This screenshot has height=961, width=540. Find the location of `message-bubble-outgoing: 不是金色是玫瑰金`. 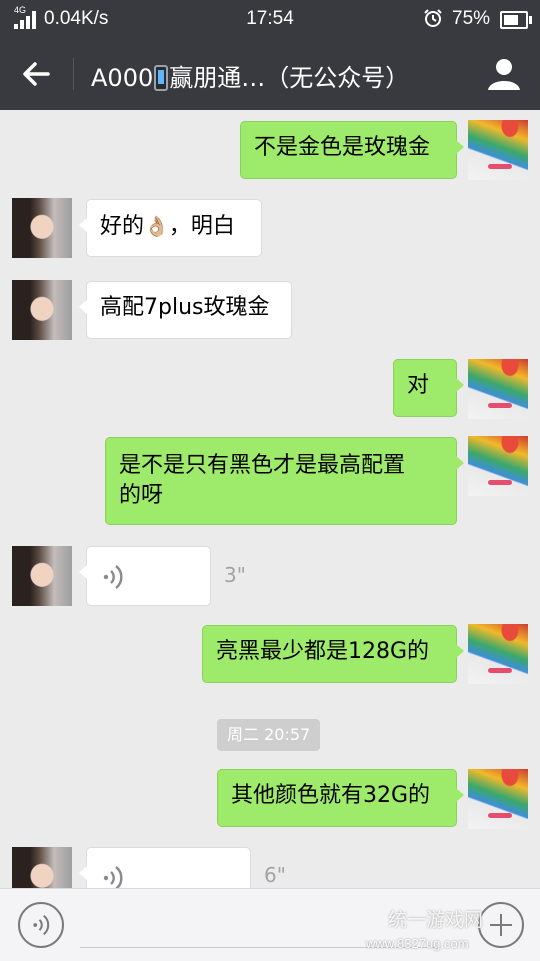

message-bubble-outgoing: 不是金色是玫瑰金 is located at coordinates (352, 150).